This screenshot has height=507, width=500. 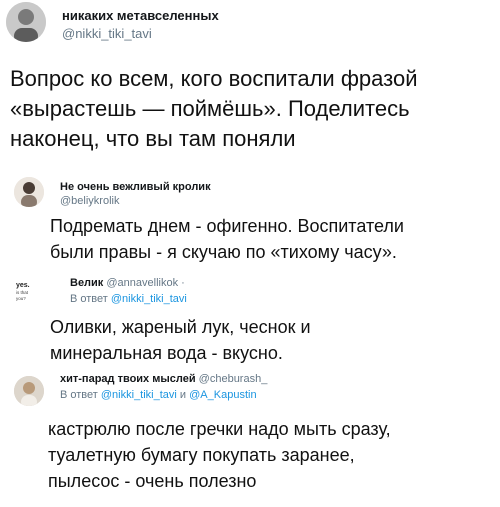 I want to click on tweet-text-line: пылесос - очень полезно, so click(x=152, y=481).